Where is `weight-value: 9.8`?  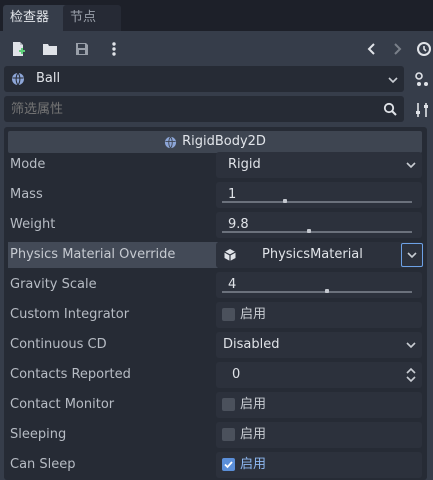
weight-value: 9.8 is located at coordinates (238, 224).